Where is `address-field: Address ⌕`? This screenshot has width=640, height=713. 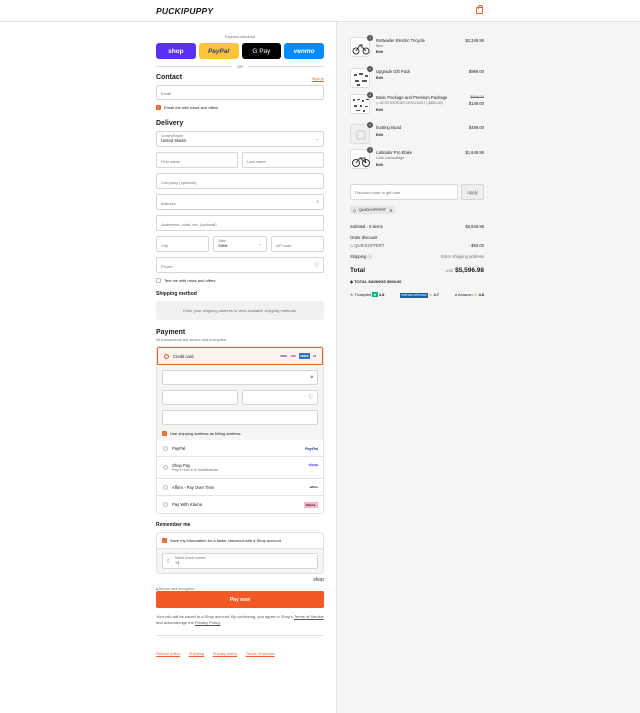 address-field: Address ⌕ is located at coordinates (240, 202).